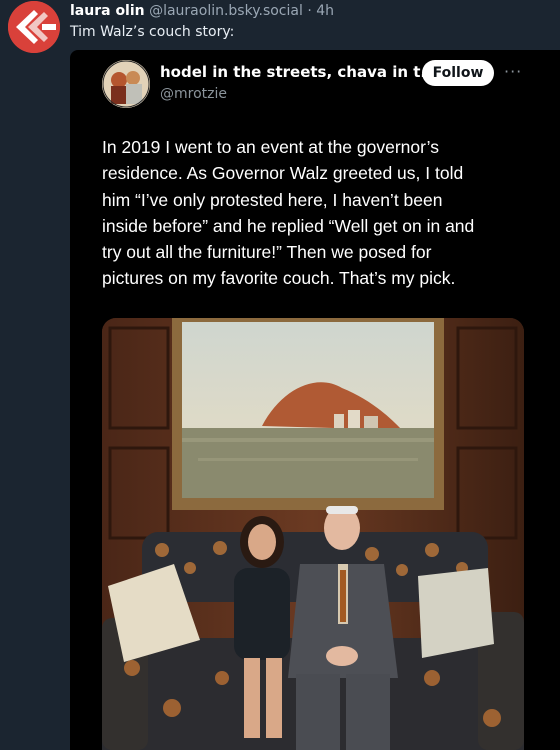 This screenshot has width=560, height=750. What do you see at coordinates (226, 11) in the screenshot?
I see `author-handle: @lauraolin.bsky.social` at bounding box center [226, 11].